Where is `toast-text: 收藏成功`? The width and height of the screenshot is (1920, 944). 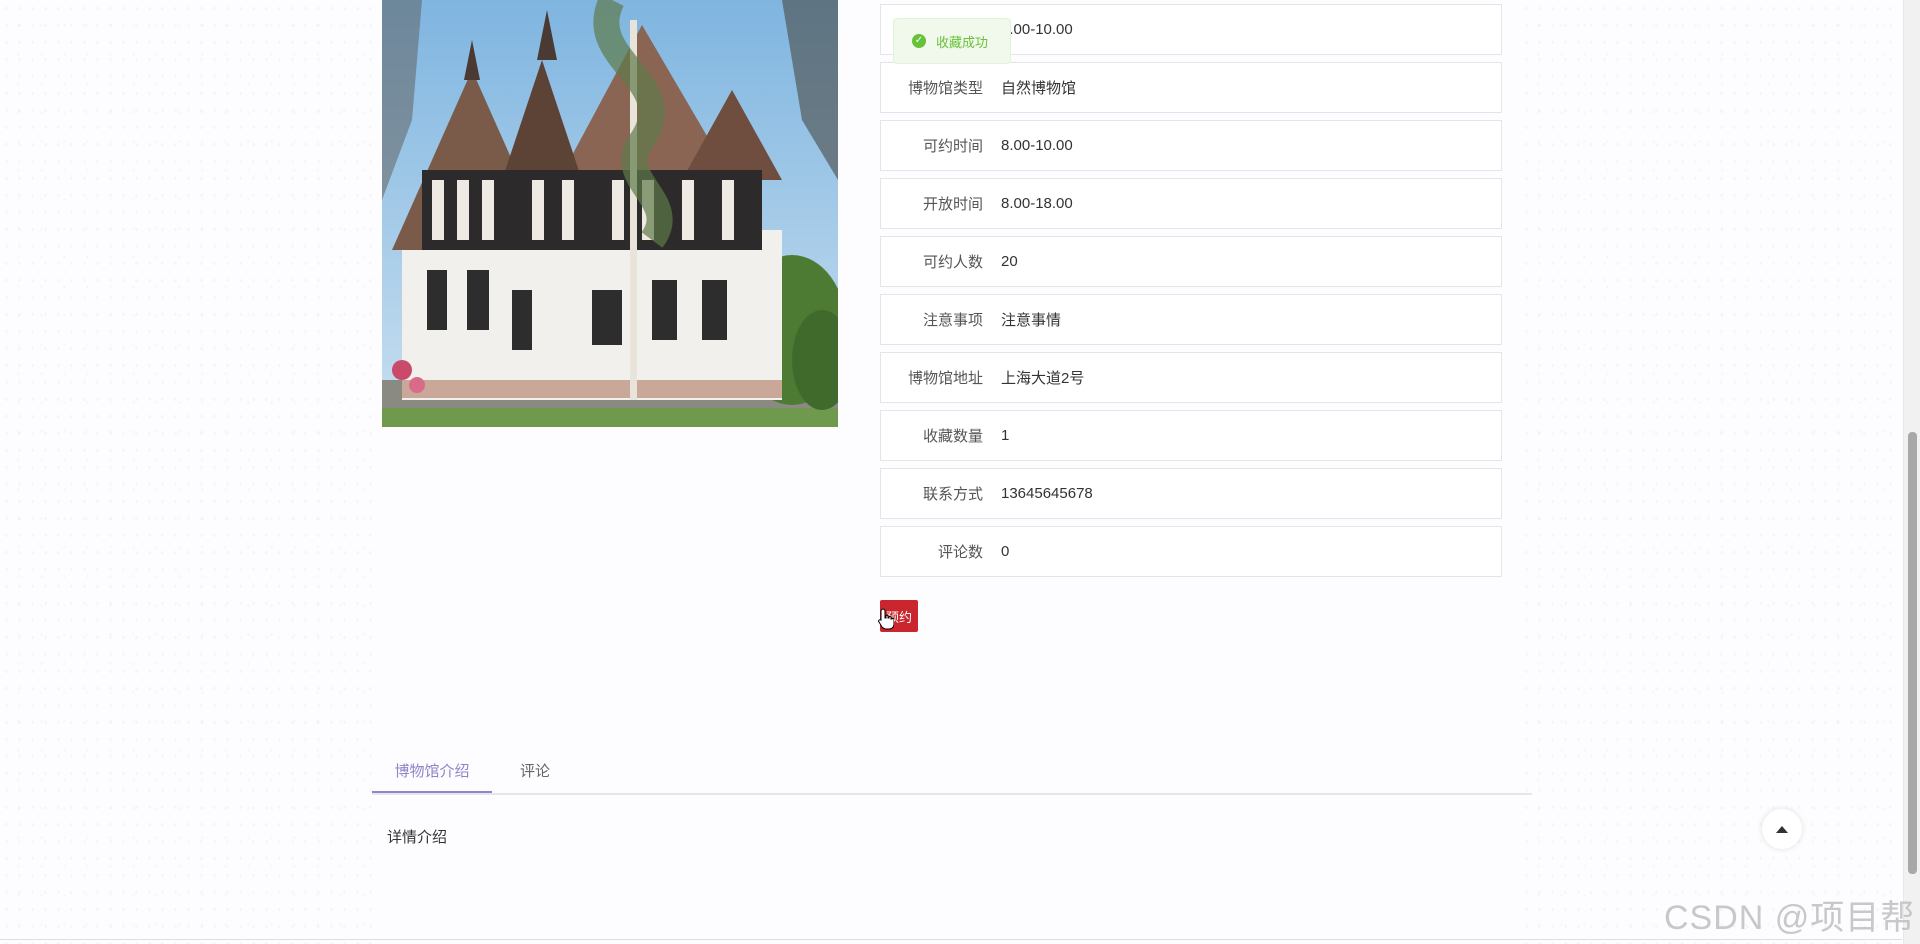 toast-text: 收藏成功 is located at coordinates (962, 42).